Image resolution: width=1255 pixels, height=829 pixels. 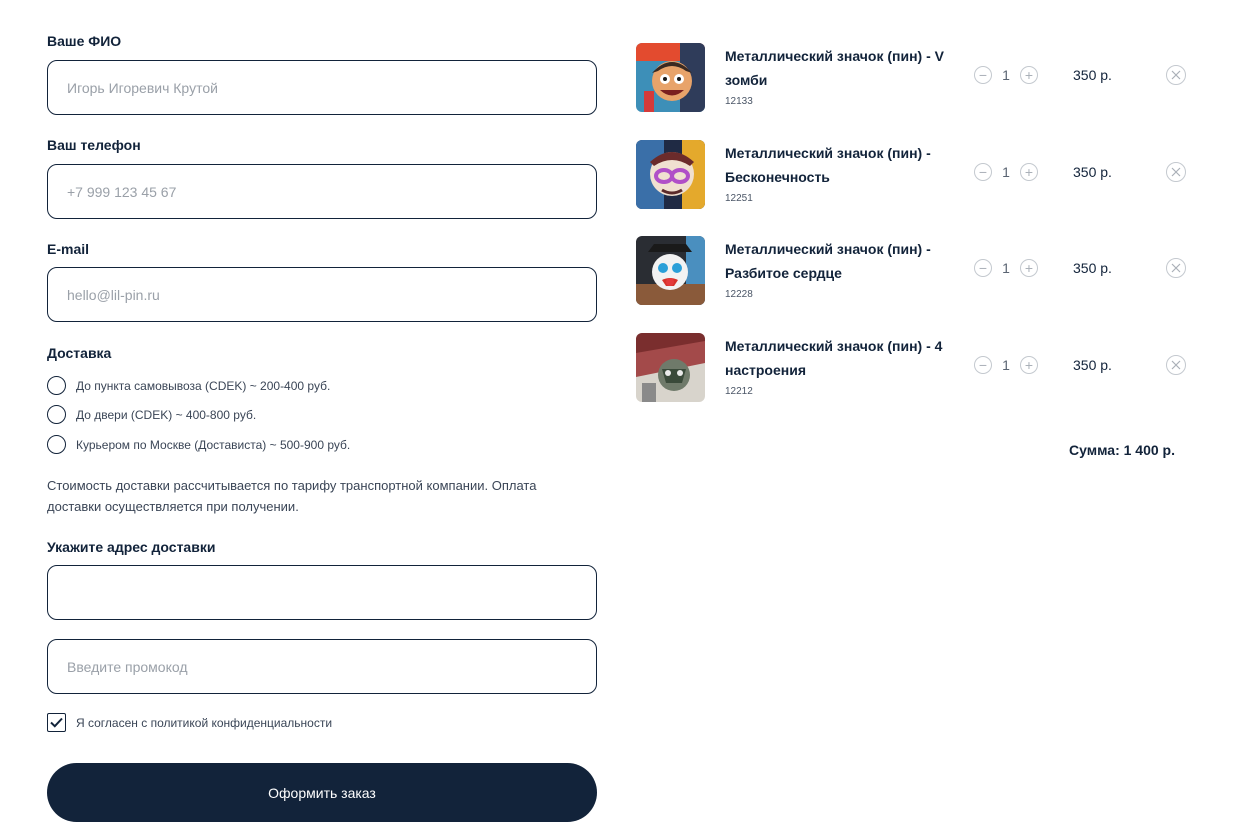 What do you see at coordinates (131, 547) in the screenshot?
I see `address-label: Укажите адрес доставки` at bounding box center [131, 547].